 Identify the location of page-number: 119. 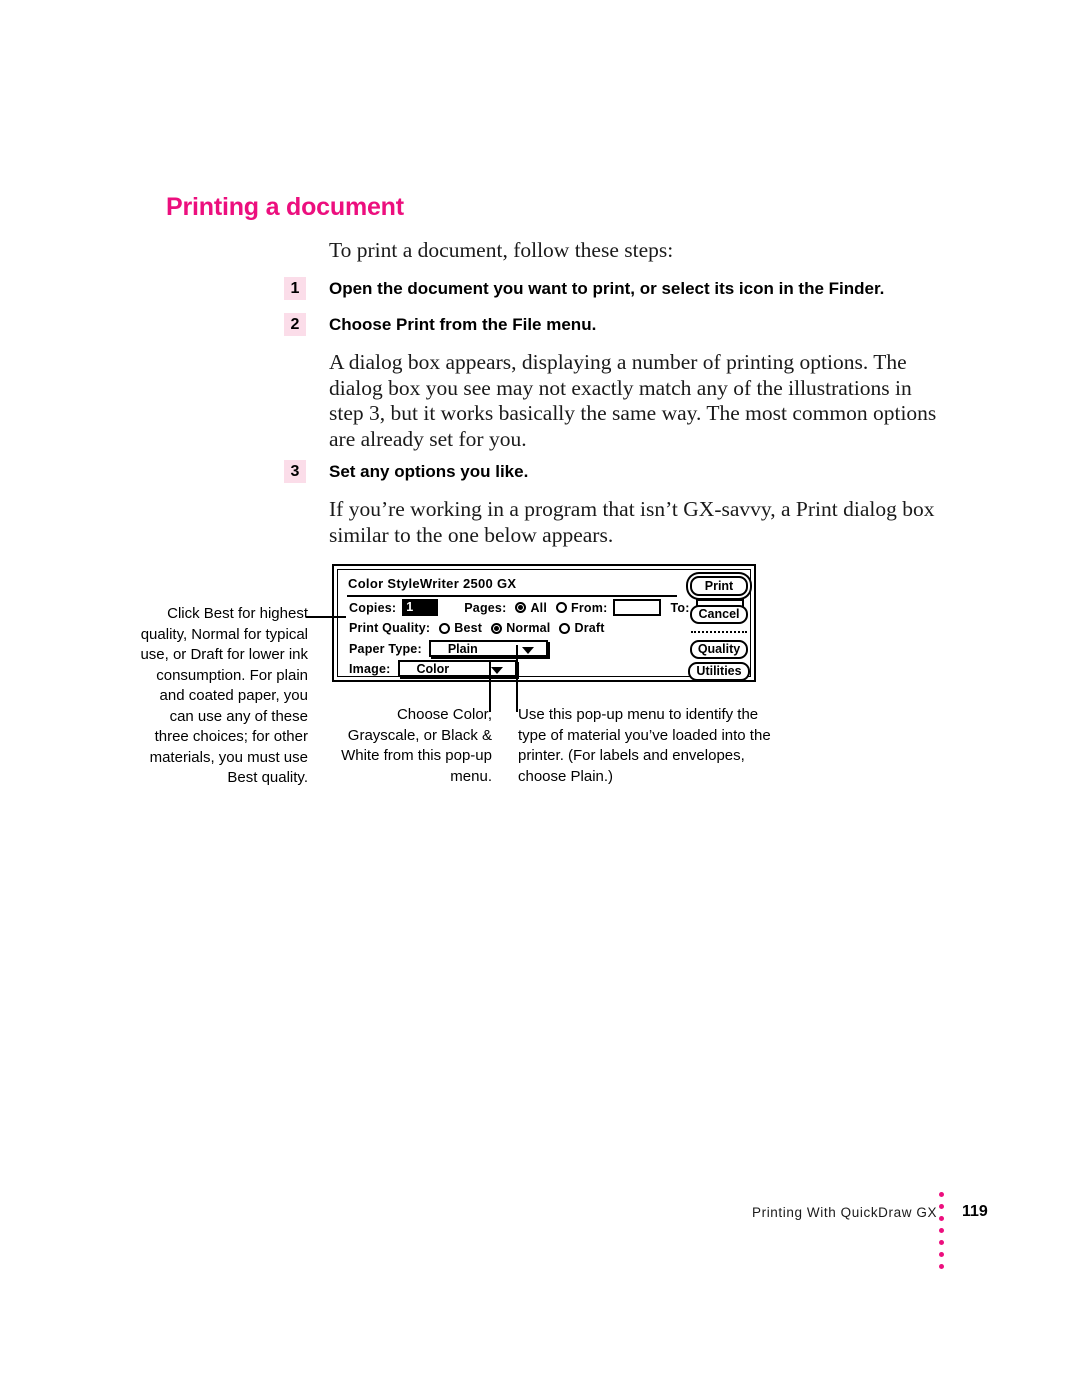
(975, 1211).